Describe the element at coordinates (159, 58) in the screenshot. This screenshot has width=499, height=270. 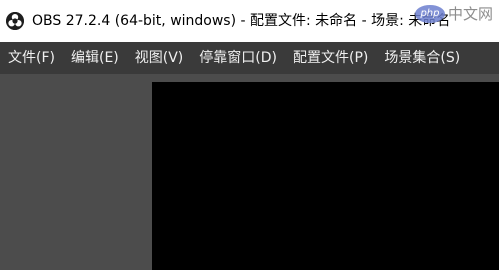
I see `menu-view: 视图(V)` at that location.